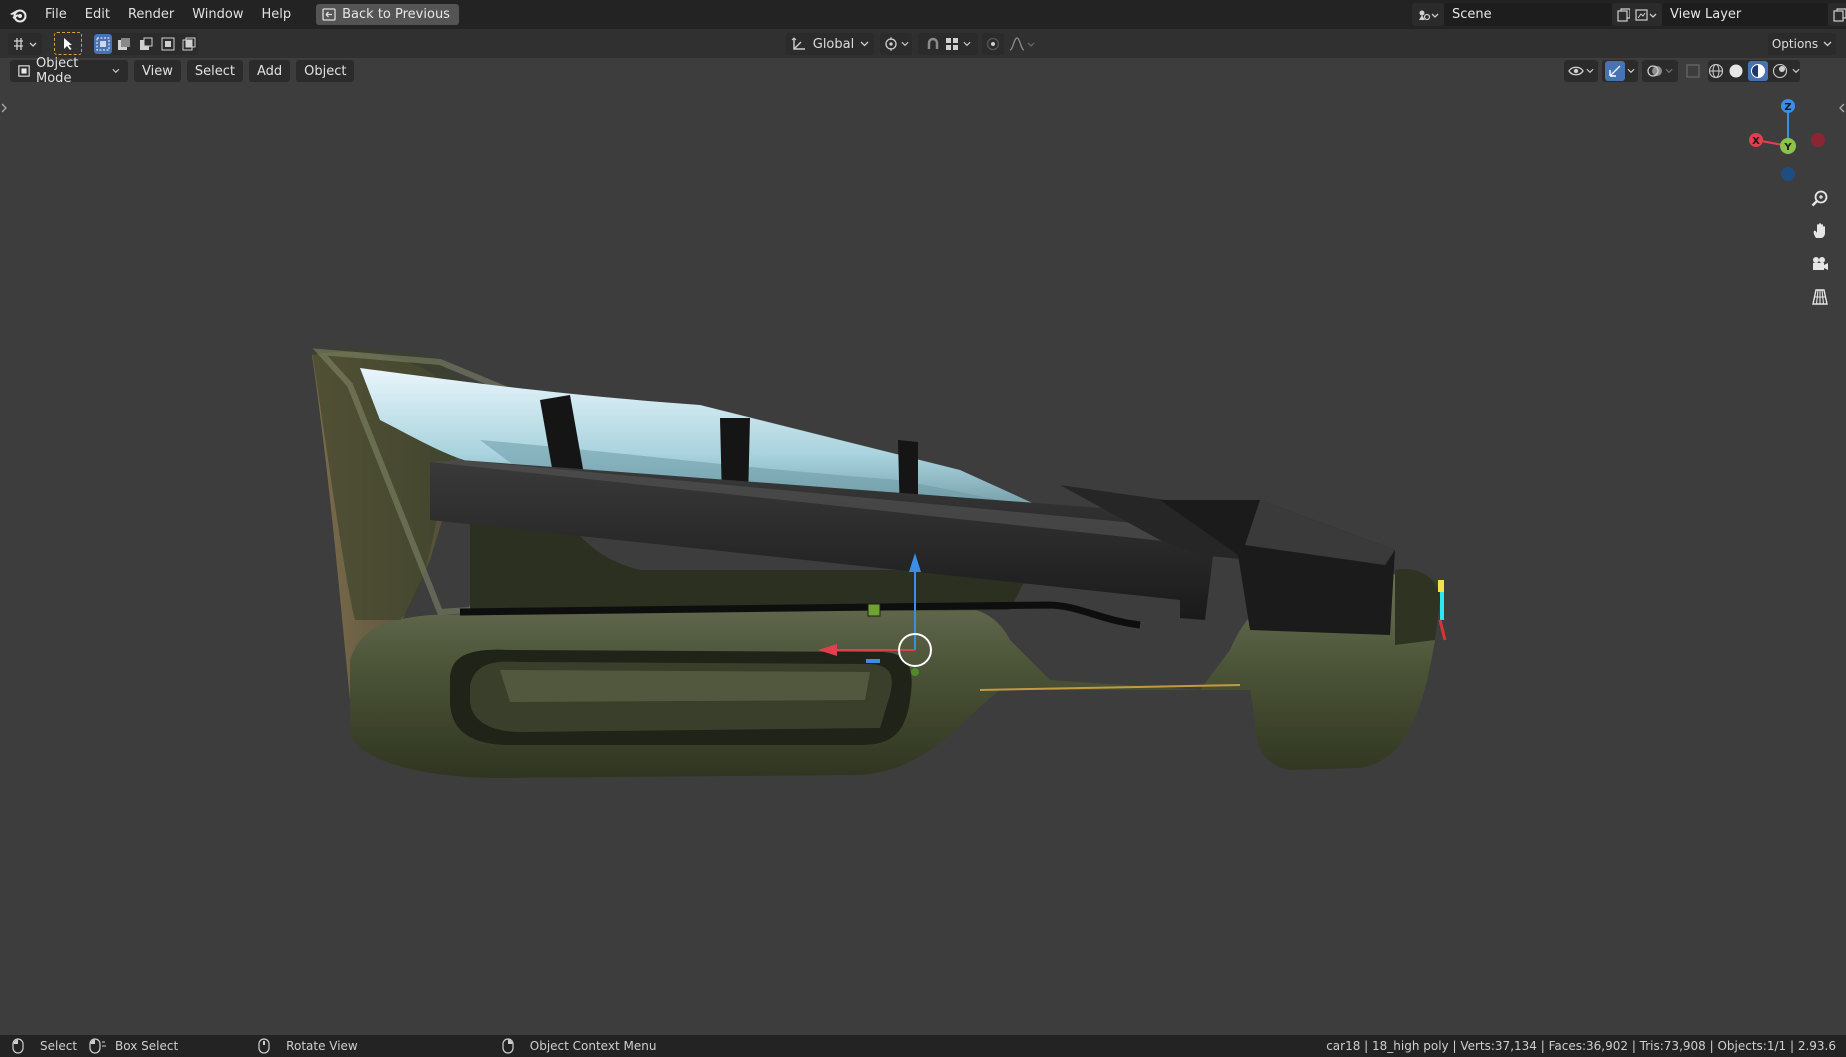 This screenshot has width=1846, height=1057. What do you see at coordinates (182, 71) in the screenshot?
I see `viewport-header: Object Mode View Select Add Object` at bounding box center [182, 71].